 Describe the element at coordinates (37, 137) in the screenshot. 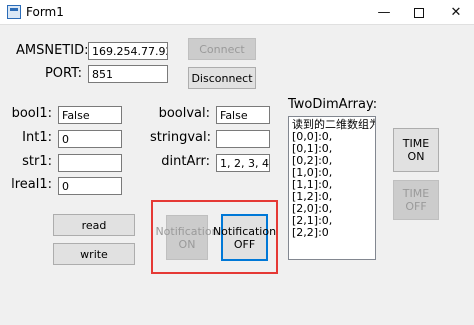

I see `int1-label: Int1:` at that location.